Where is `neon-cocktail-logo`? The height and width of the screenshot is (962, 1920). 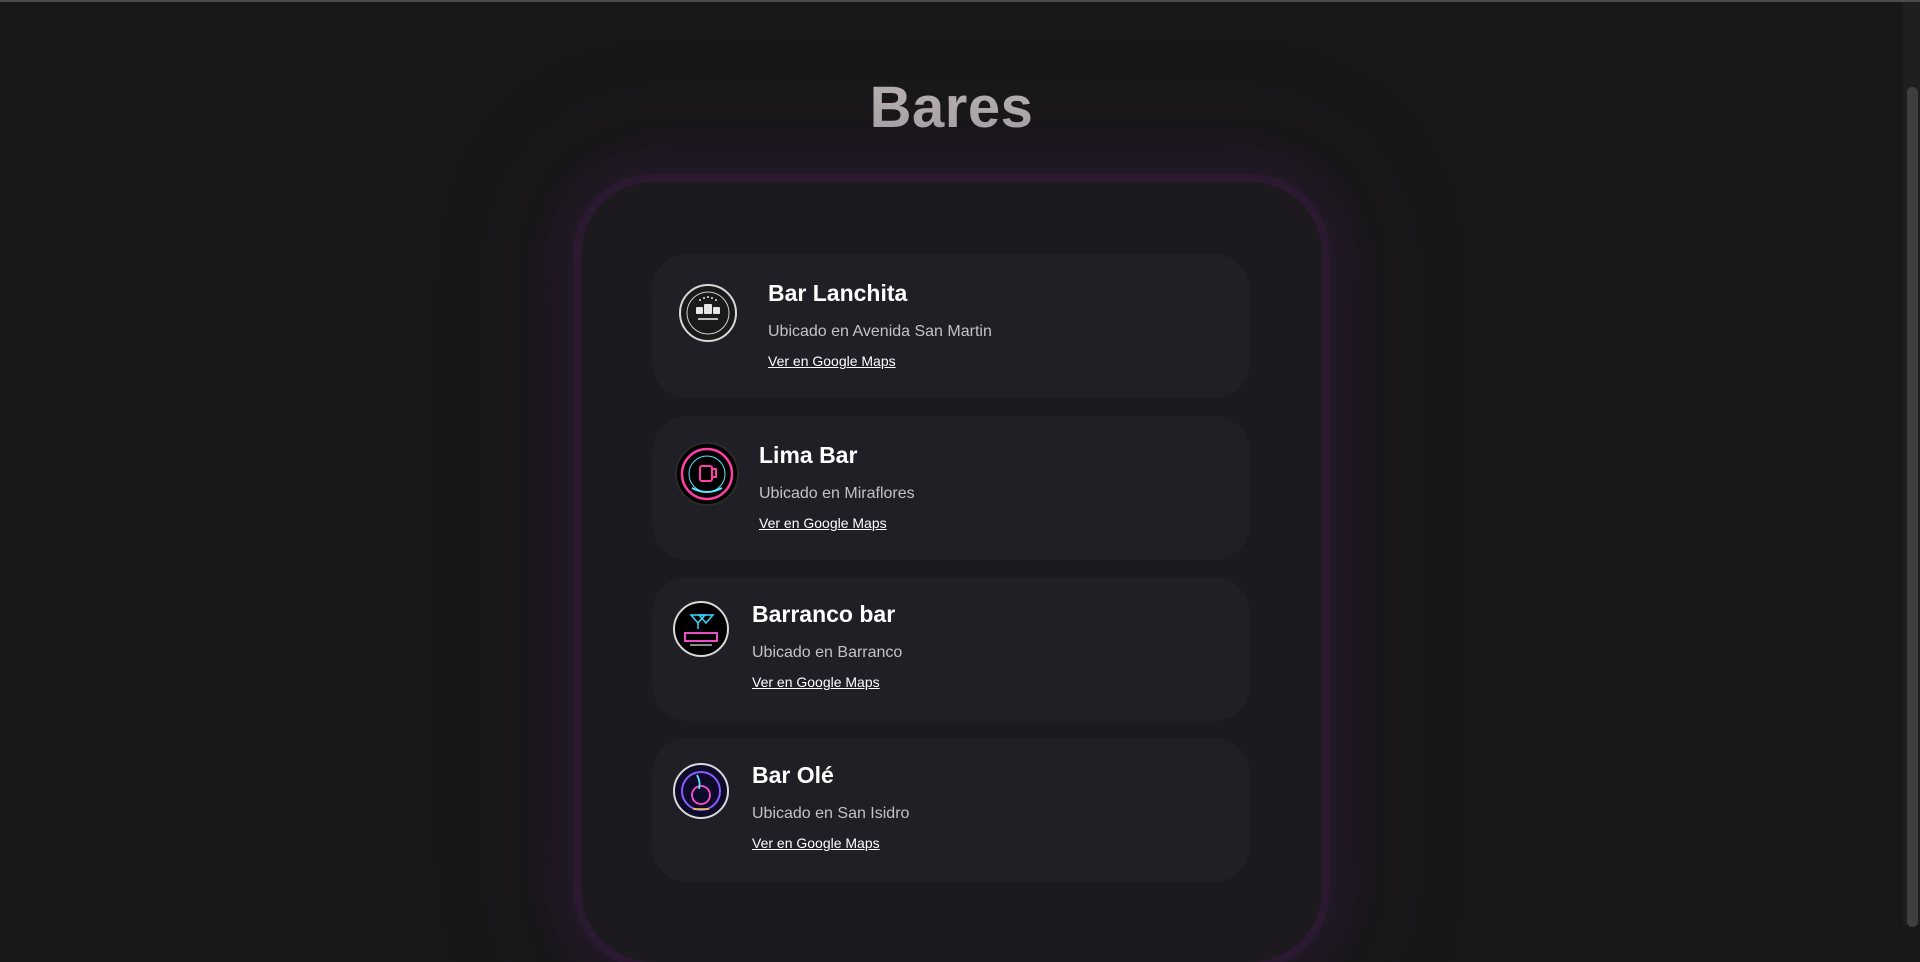 neon-cocktail-logo is located at coordinates (701, 791).